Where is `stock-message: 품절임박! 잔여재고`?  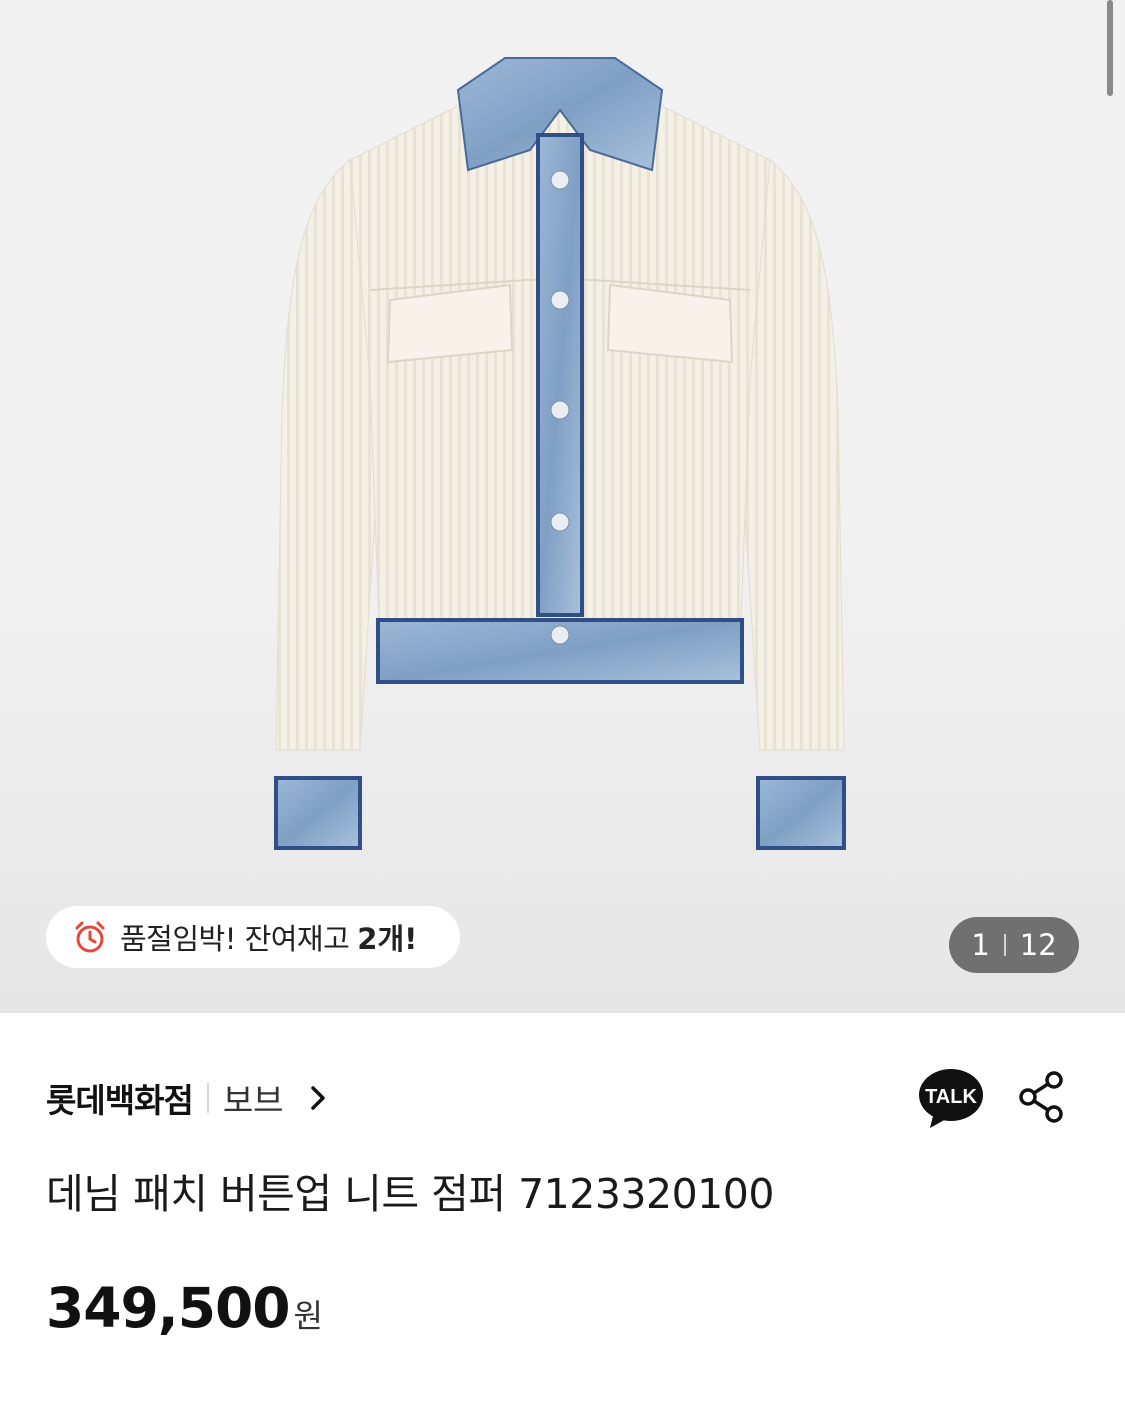
stock-message: 품절임박! 잔여재고 is located at coordinates (235, 939).